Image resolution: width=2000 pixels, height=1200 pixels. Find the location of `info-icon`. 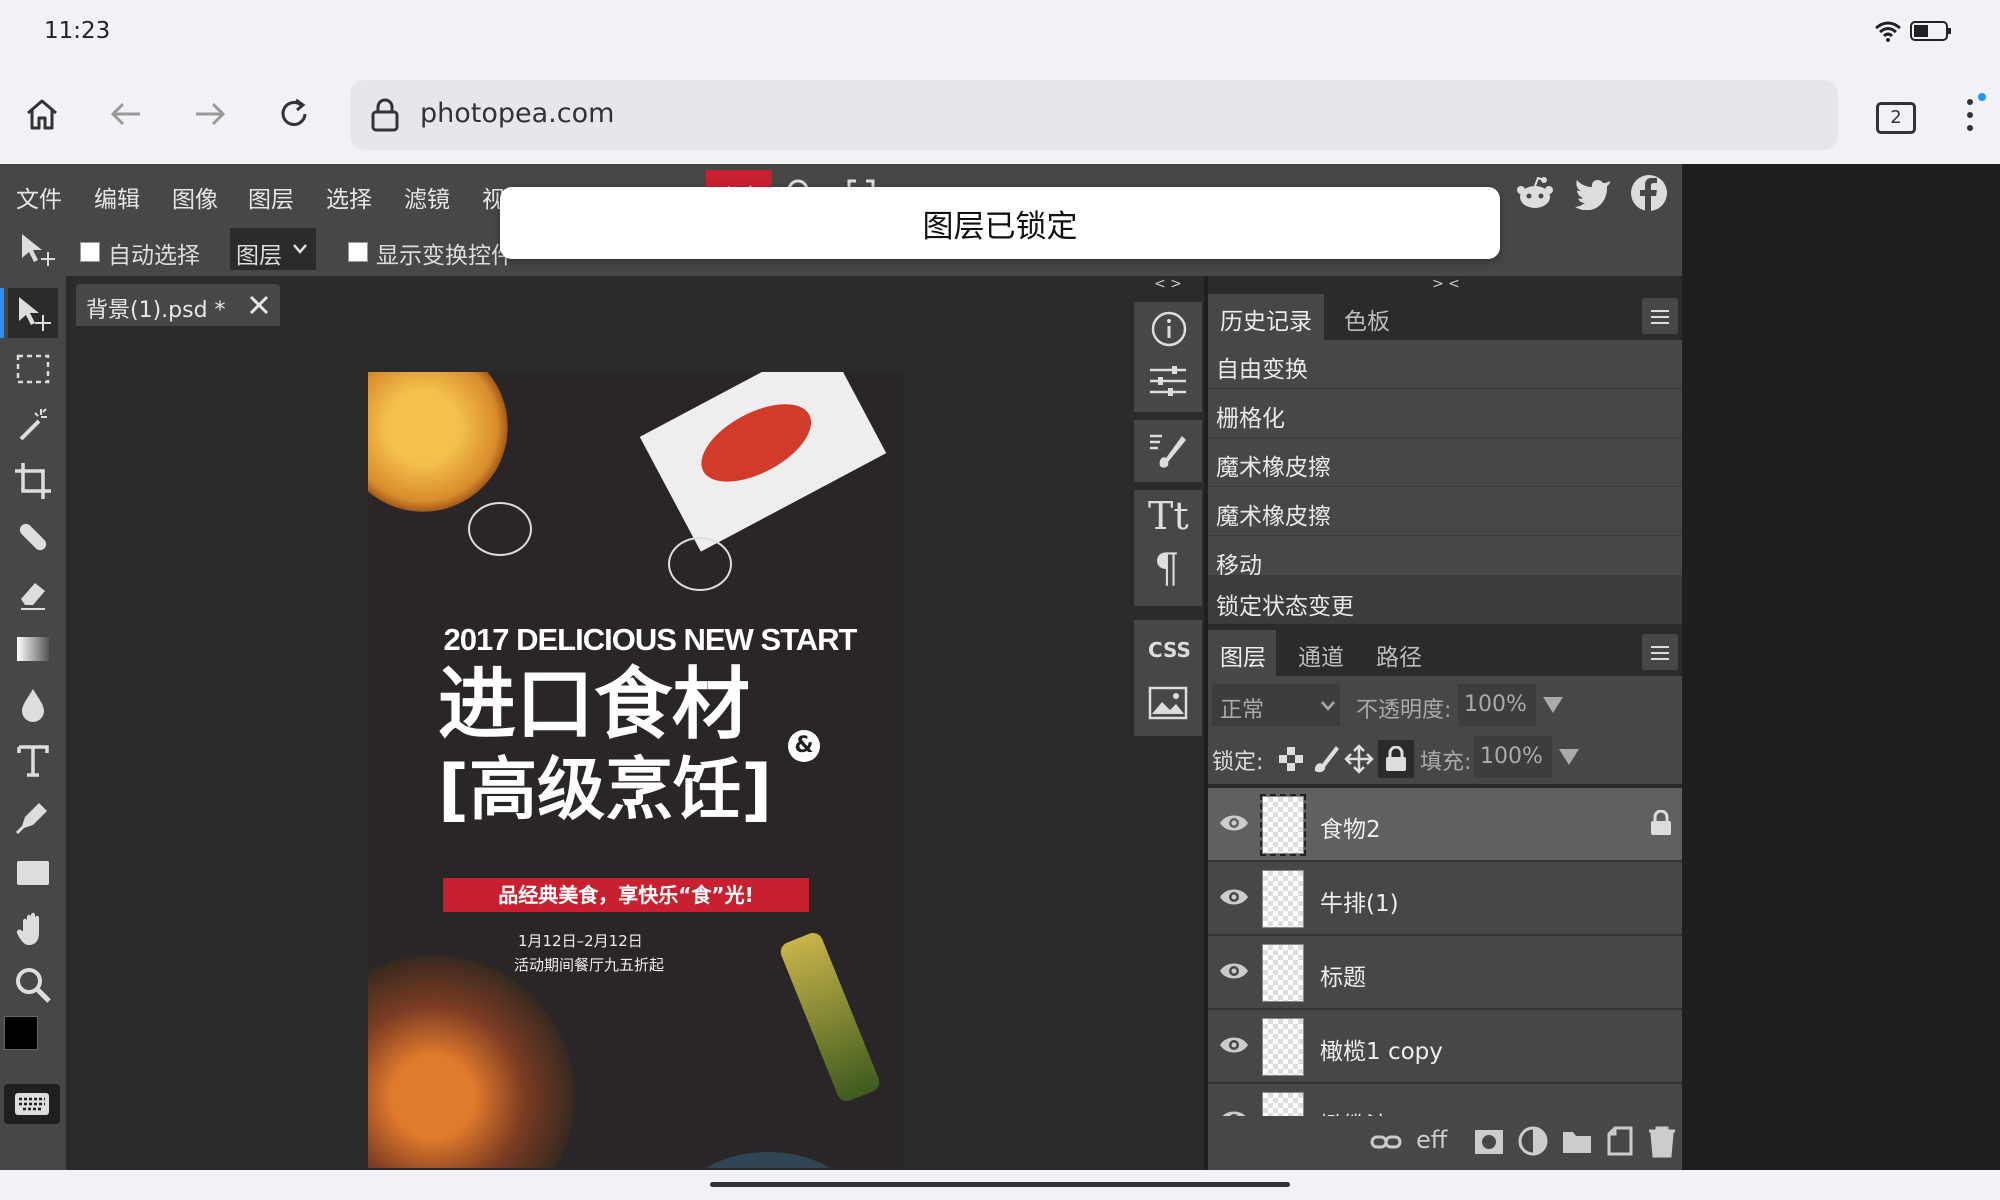

info-icon is located at coordinates (1169, 329).